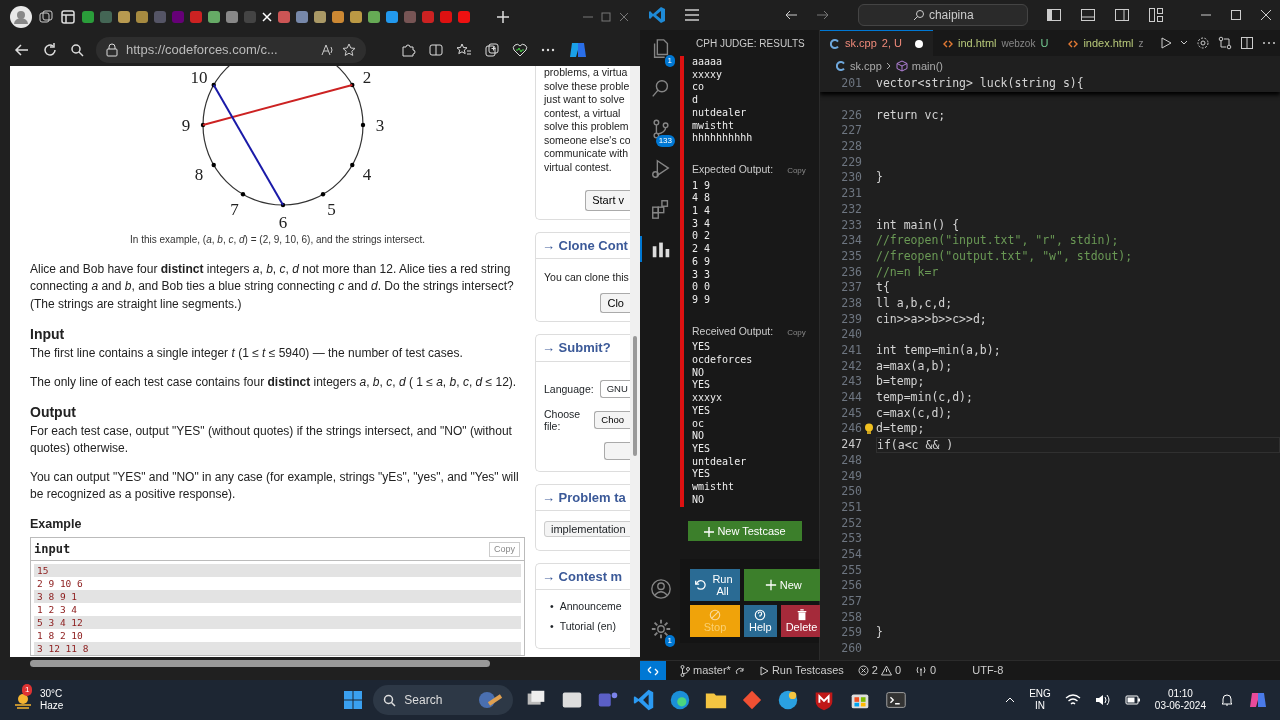  I want to click on error-count: 2, so click(874, 670).